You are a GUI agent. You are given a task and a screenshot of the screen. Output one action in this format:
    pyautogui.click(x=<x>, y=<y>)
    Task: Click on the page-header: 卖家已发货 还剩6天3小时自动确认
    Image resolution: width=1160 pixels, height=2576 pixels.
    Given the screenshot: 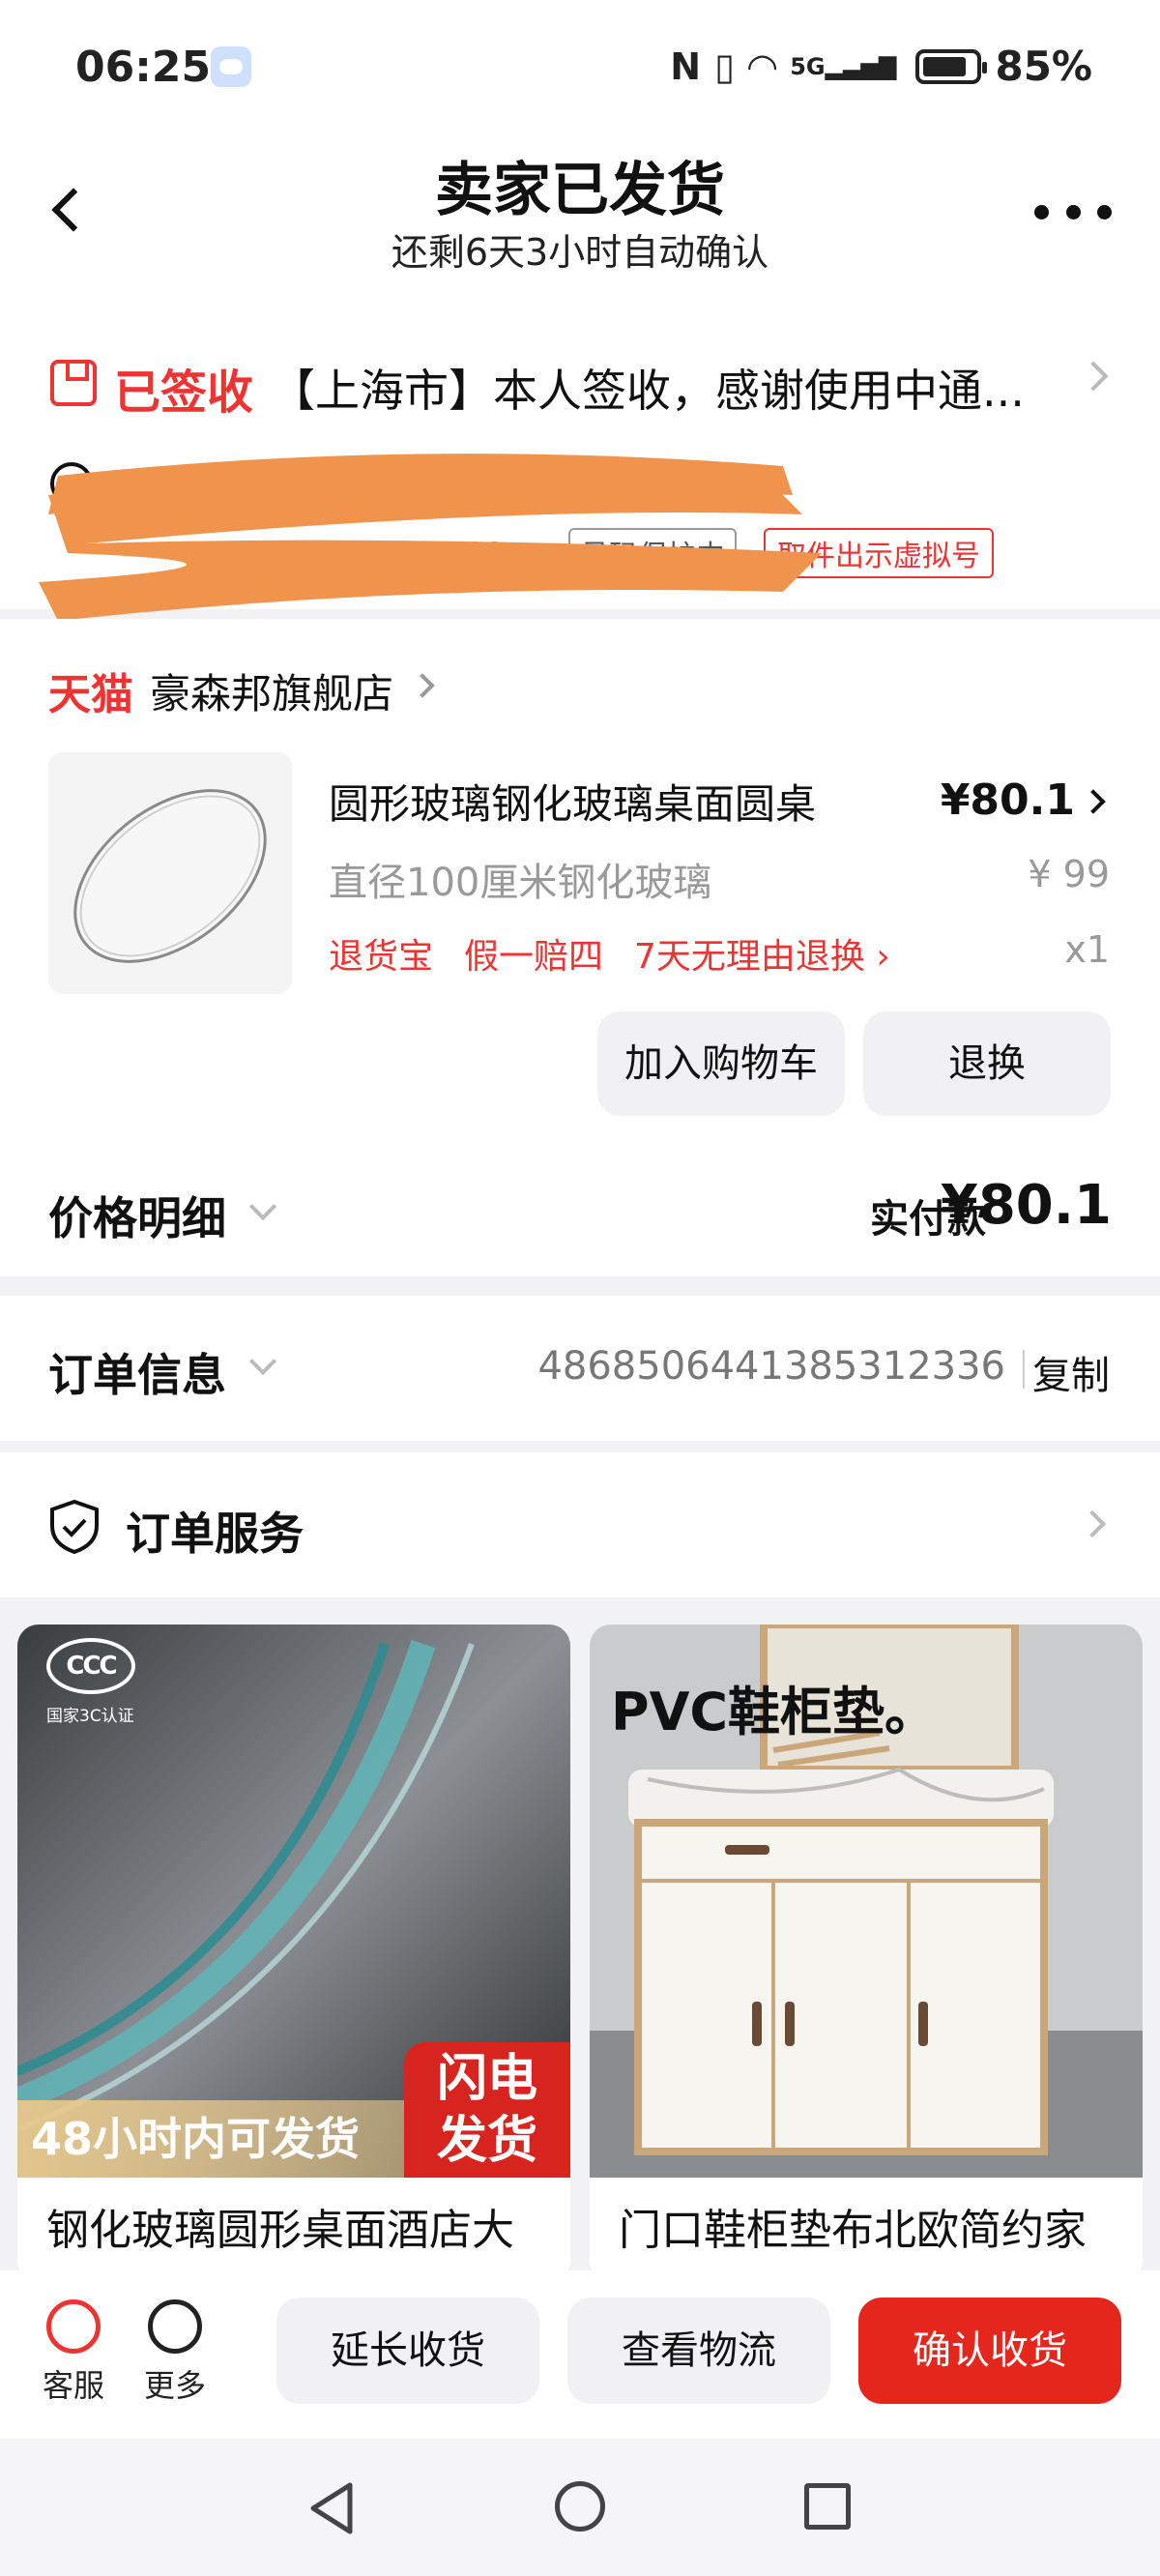 What is the action you would take?
    pyautogui.click(x=580, y=232)
    